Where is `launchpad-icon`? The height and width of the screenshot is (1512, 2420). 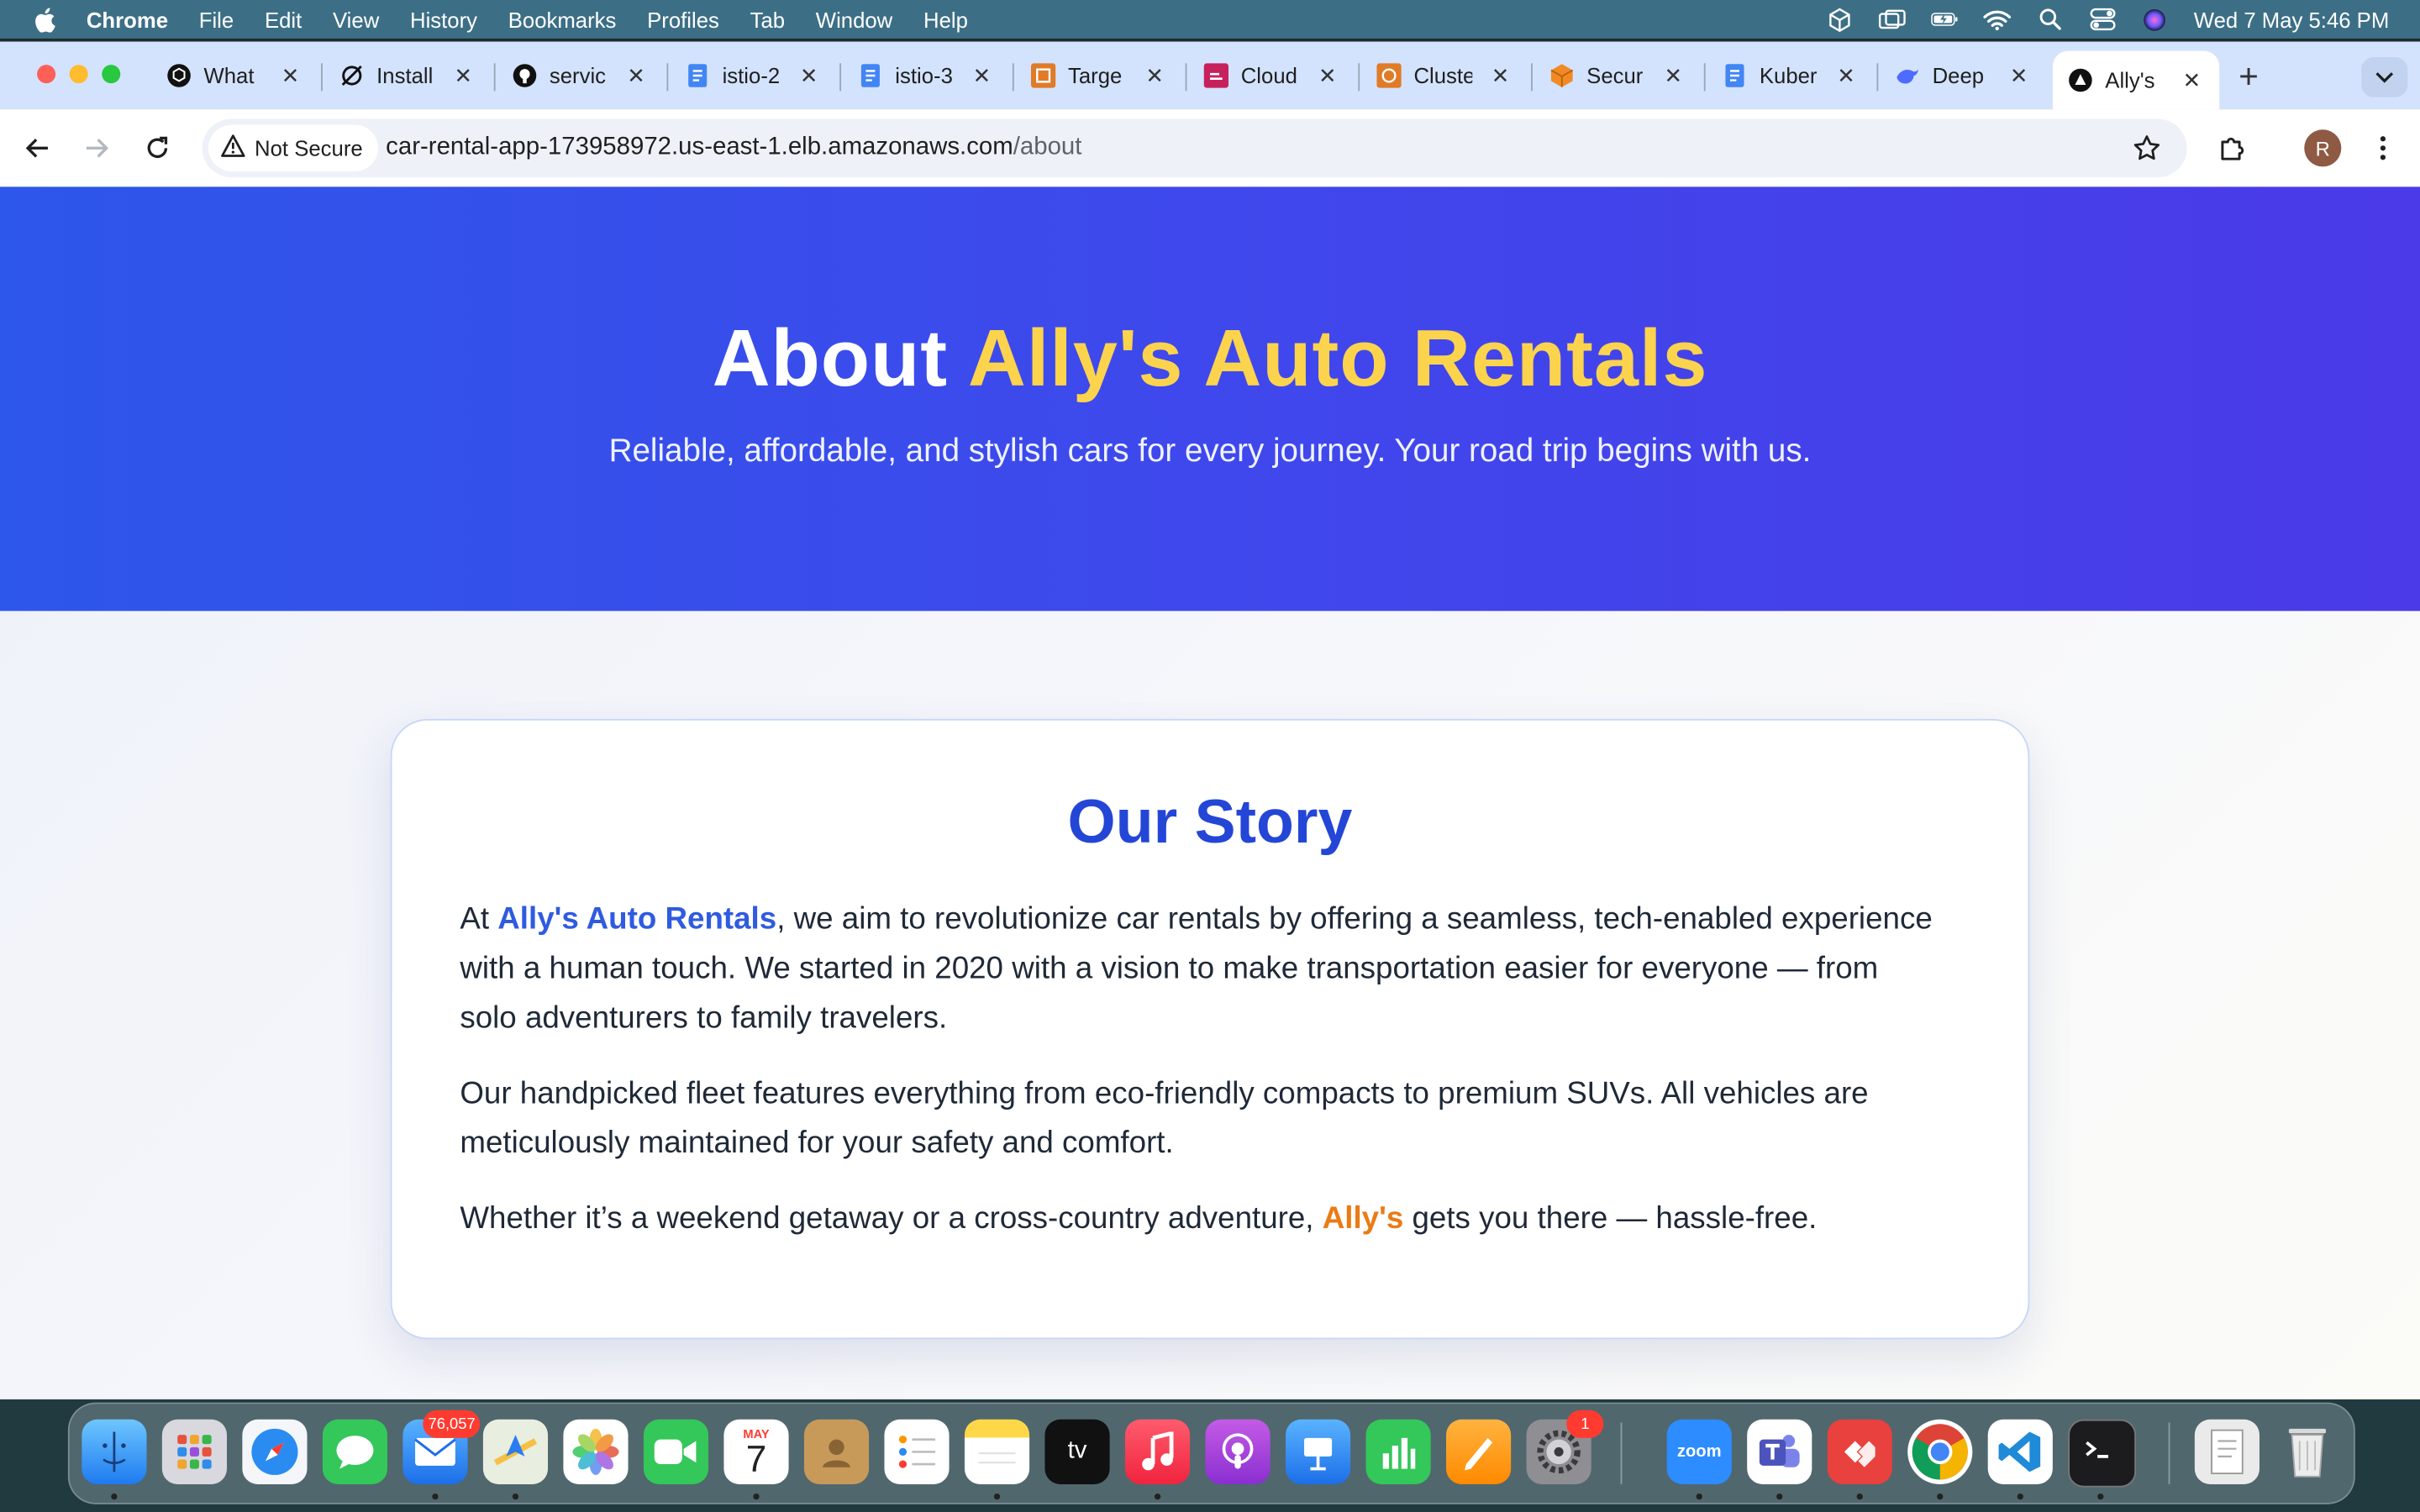
launchpad-icon is located at coordinates (195, 1451).